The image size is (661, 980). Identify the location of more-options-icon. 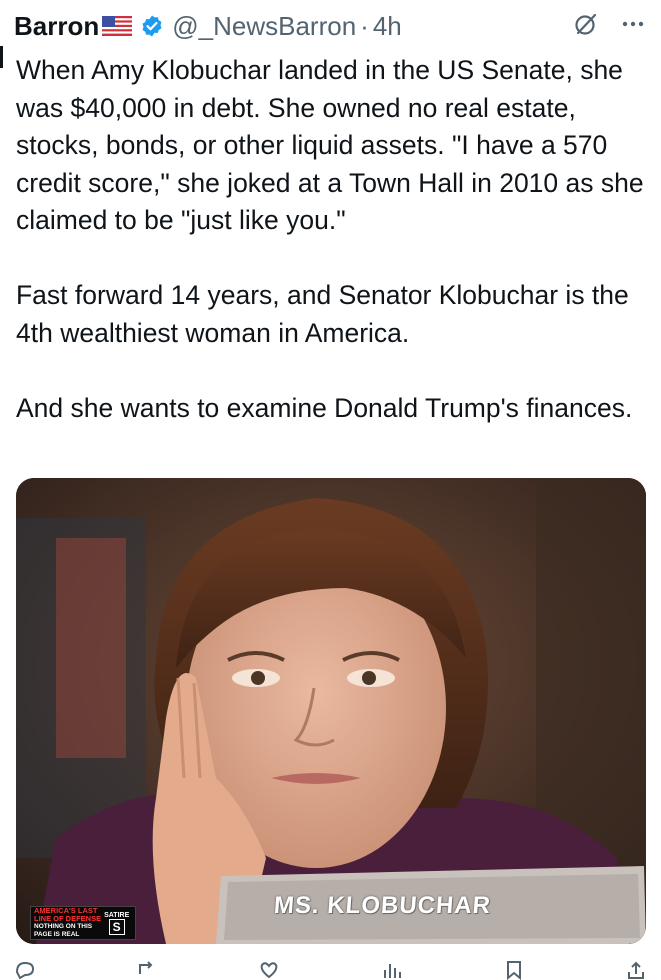
(633, 24).